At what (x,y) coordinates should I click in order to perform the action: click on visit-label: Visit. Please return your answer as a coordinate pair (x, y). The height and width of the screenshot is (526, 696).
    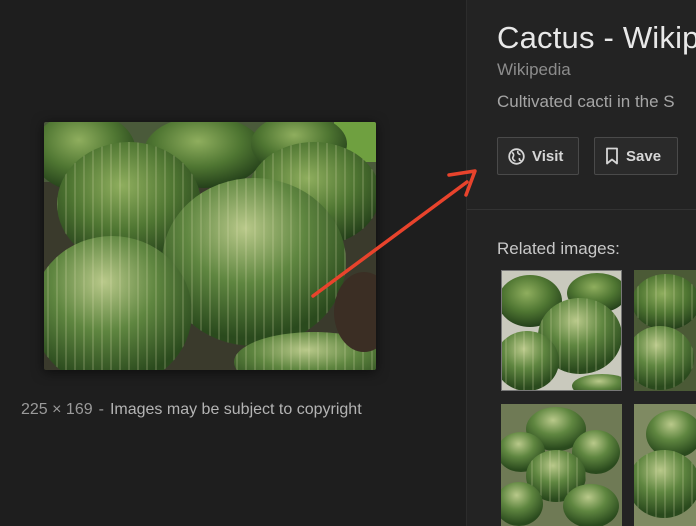
    Looking at the image, I should click on (548, 156).